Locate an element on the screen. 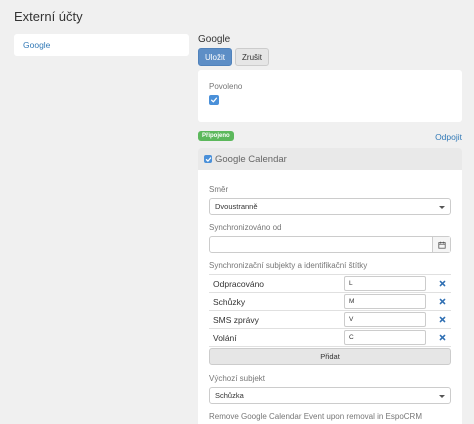 This screenshot has width=474, height=424. mapping-entity-name: SMS zprávy is located at coordinates (236, 319).